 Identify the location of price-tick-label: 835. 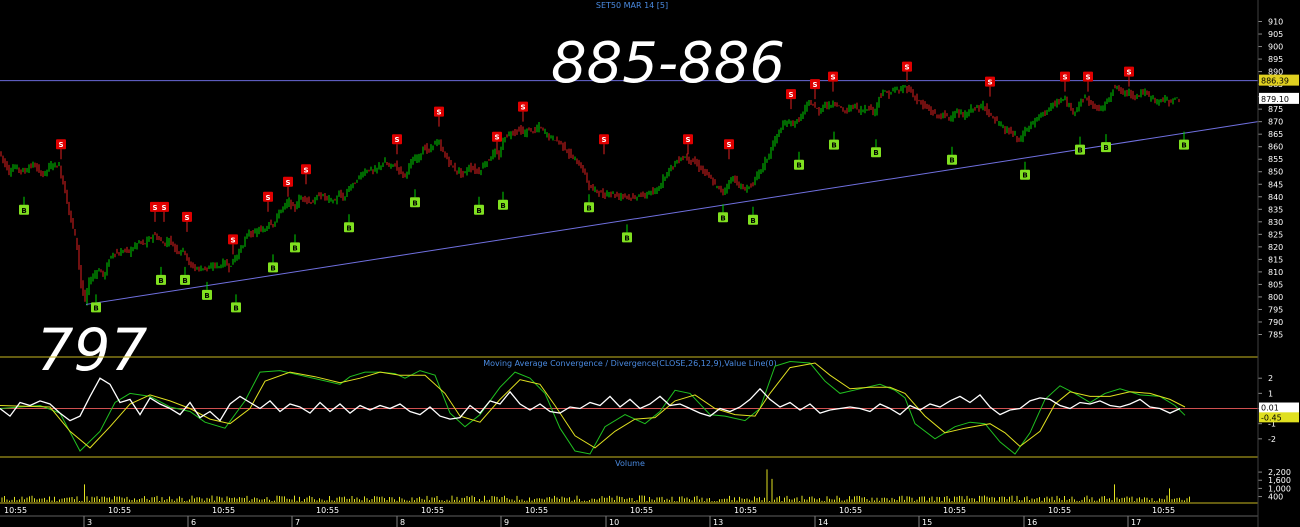
(1275, 209).